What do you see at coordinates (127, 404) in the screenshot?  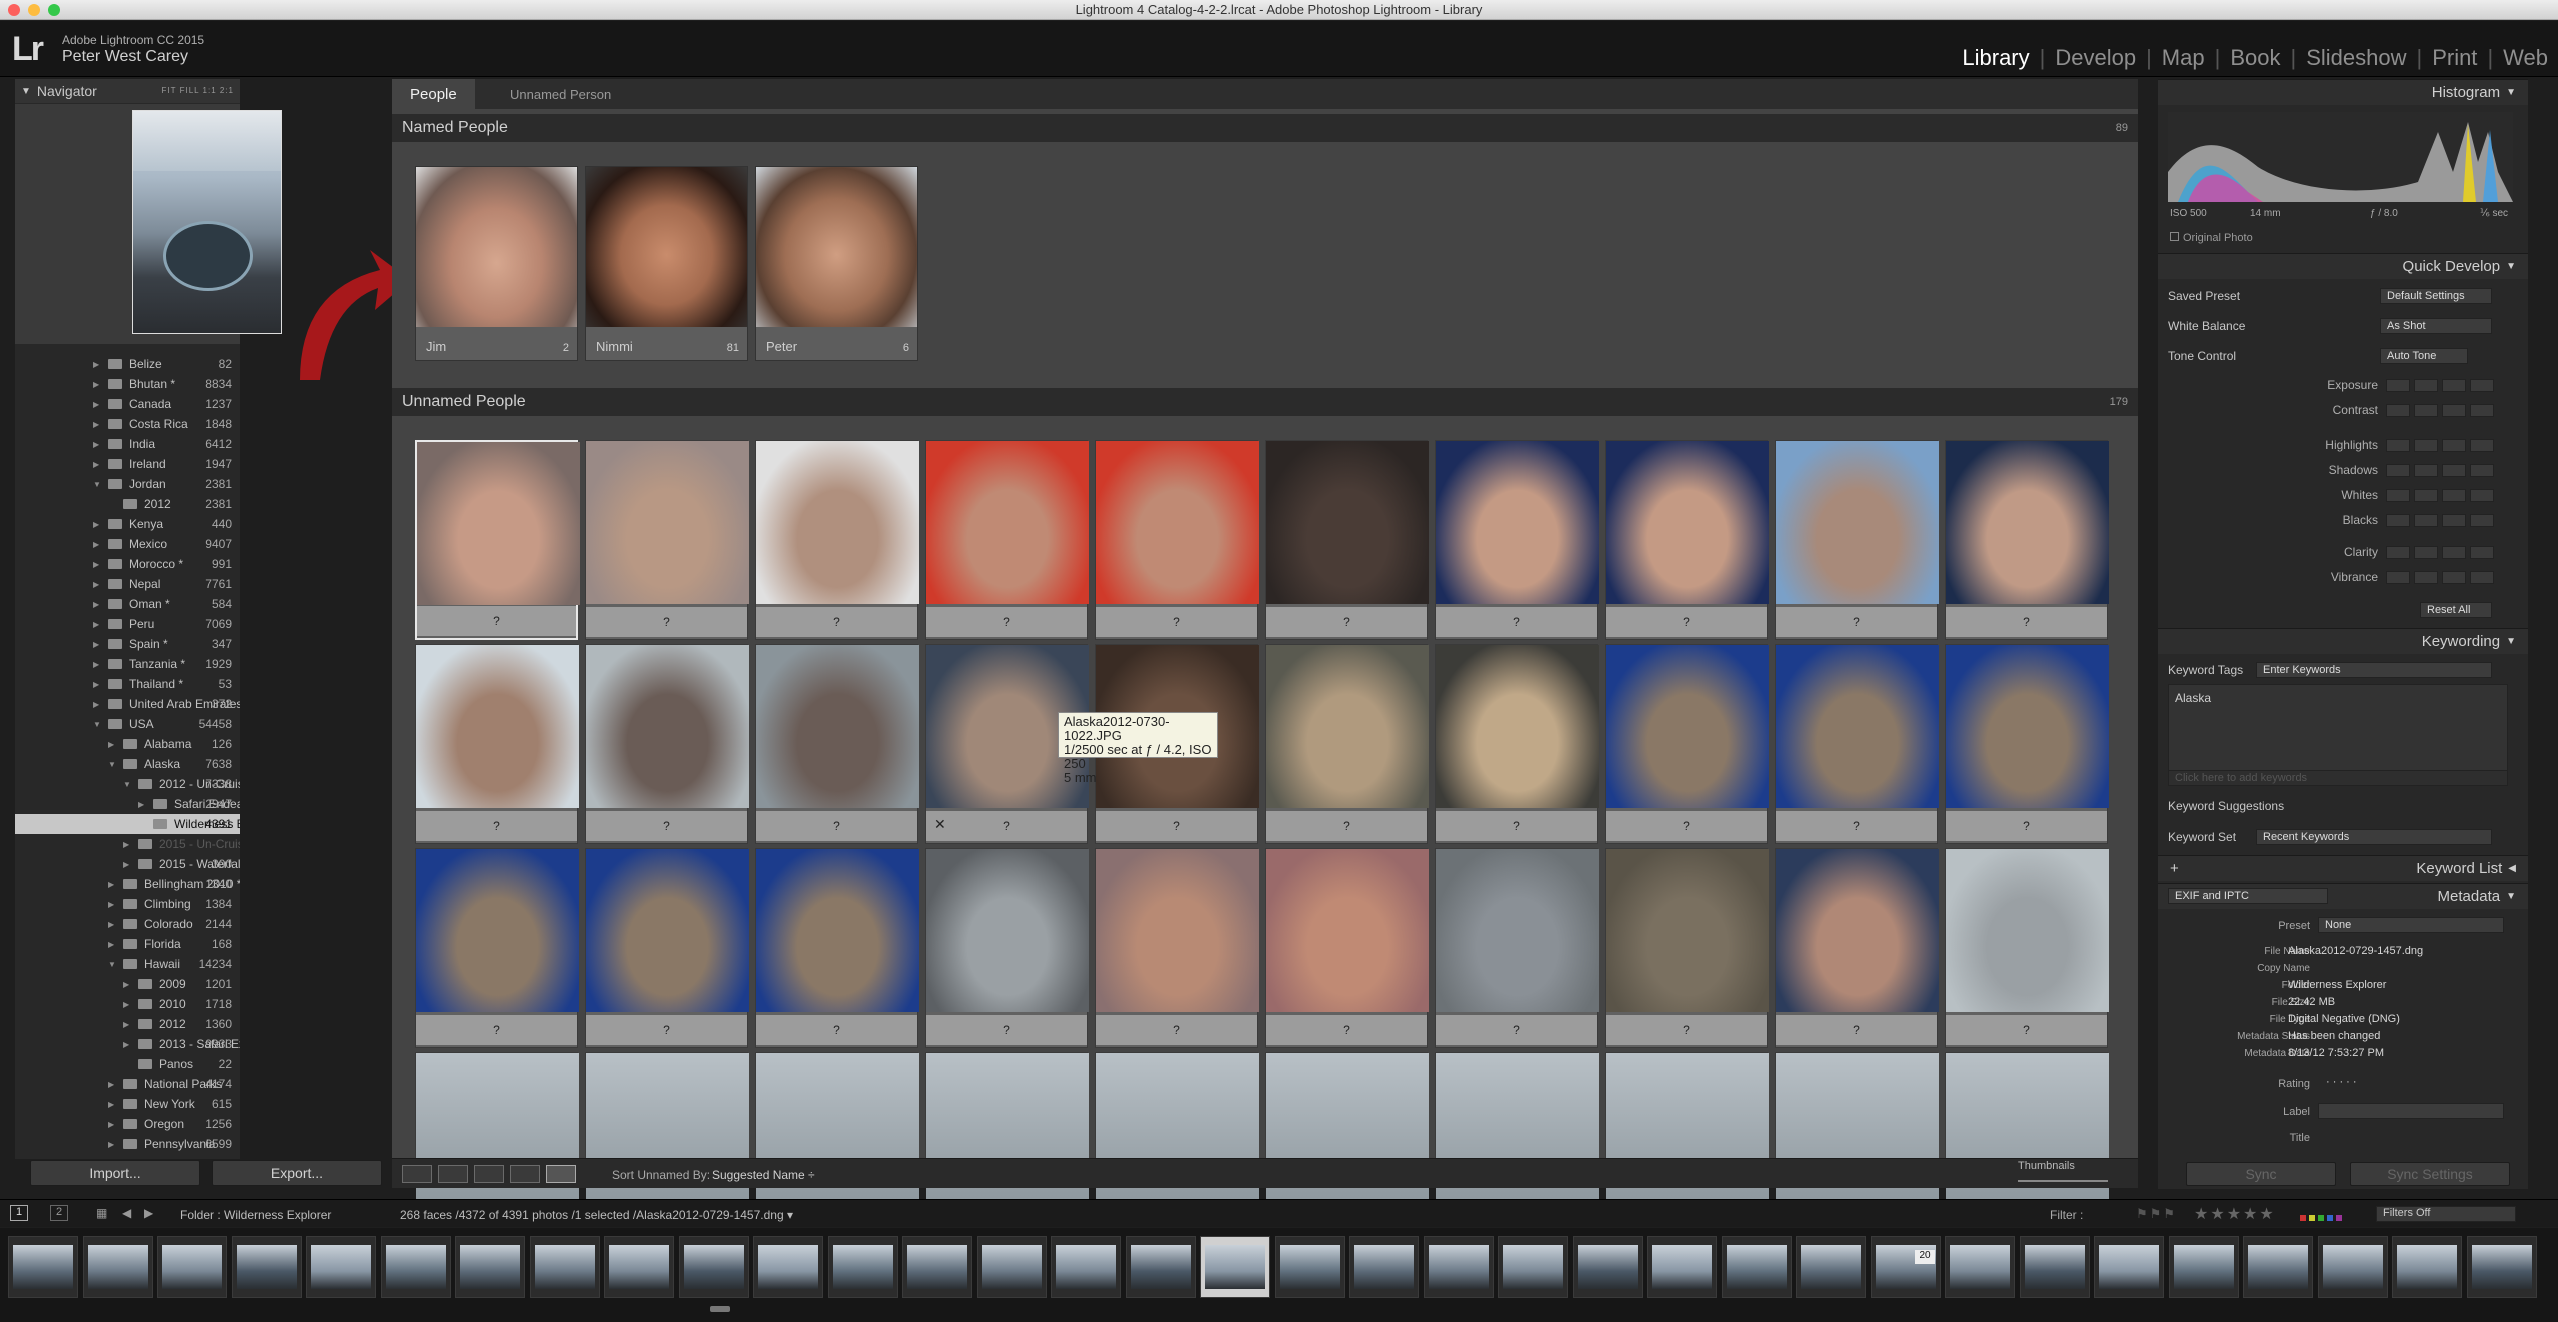 I see `folder-item: ▶ Canada 1237` at bounding box center [127, 404].